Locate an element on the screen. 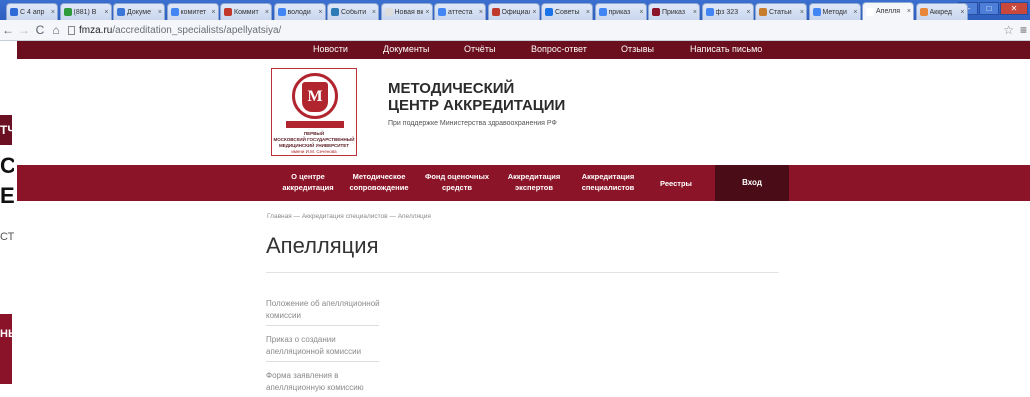 Image resolution: width=1030 pixels, height=397 pixels. site-brand-title: МЕТОДИЧЕСКИЙ ЦЕНТР АККРЕДИТАЦИИ is located at coordinates (476, 97).